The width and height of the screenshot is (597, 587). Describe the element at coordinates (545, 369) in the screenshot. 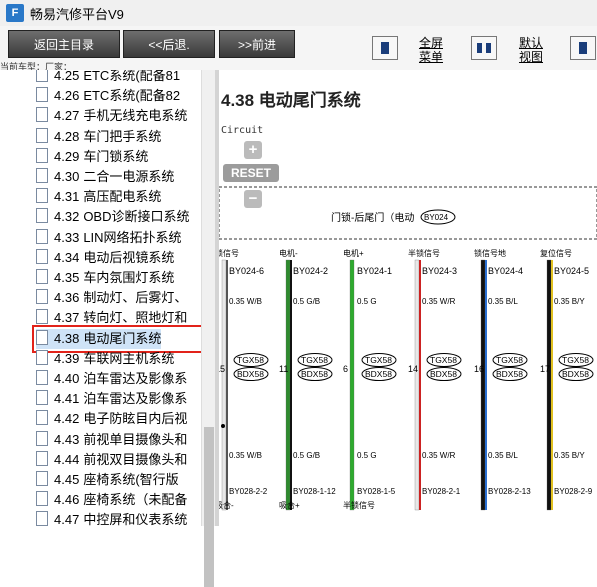

I see `junction-number: 17` at that location.